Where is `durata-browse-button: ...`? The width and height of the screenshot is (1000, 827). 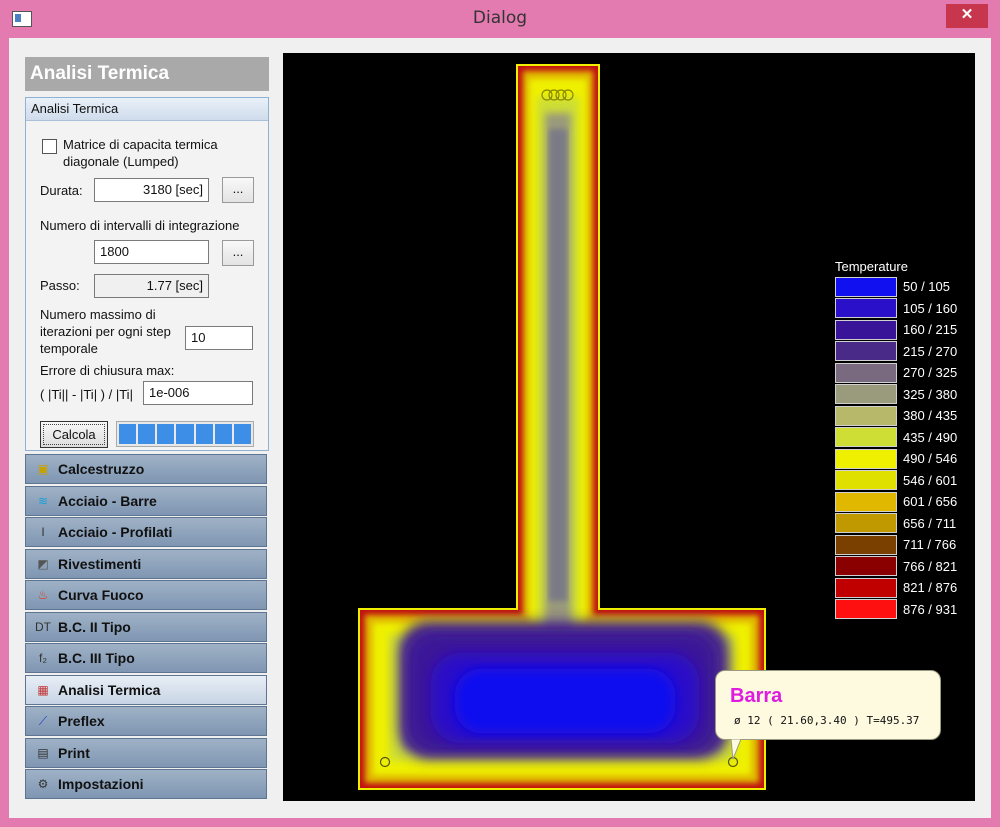
durata-browse-button: ... is located at coordinates (238, 190).